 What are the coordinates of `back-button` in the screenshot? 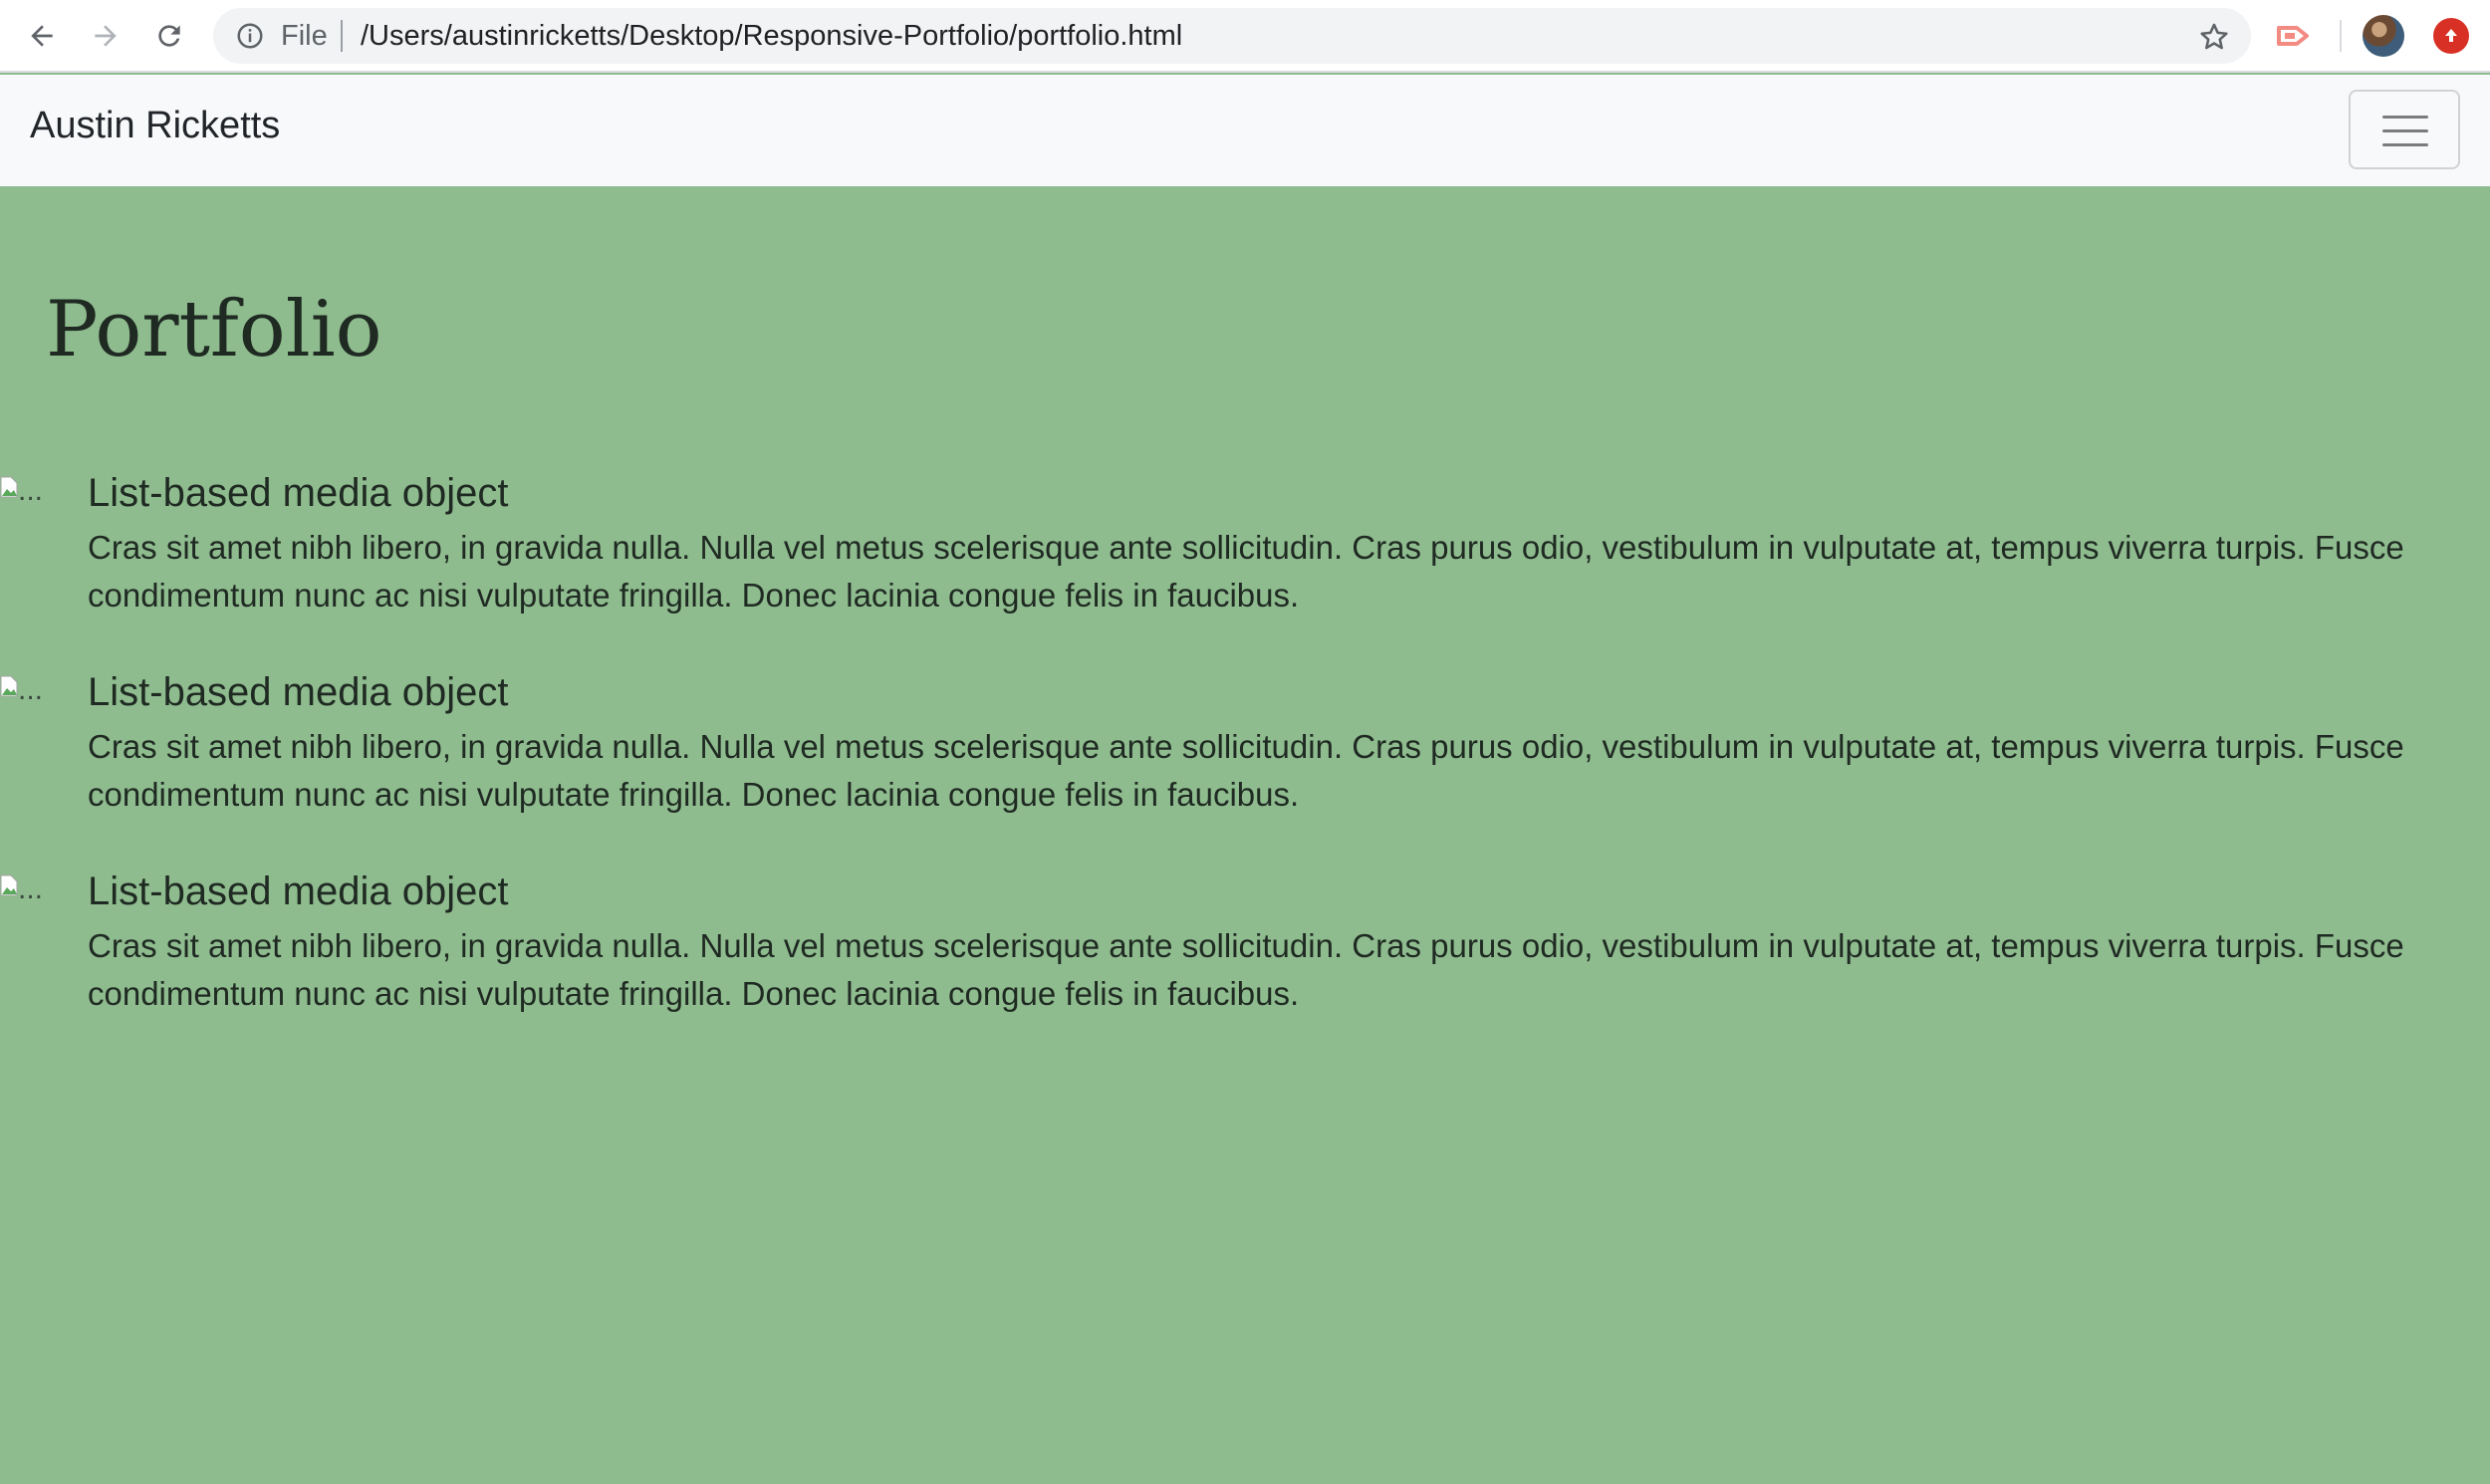 It's located at (42, 36).